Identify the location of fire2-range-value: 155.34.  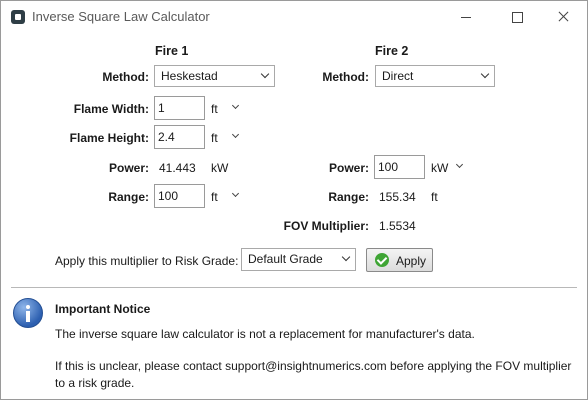
(397, 197).